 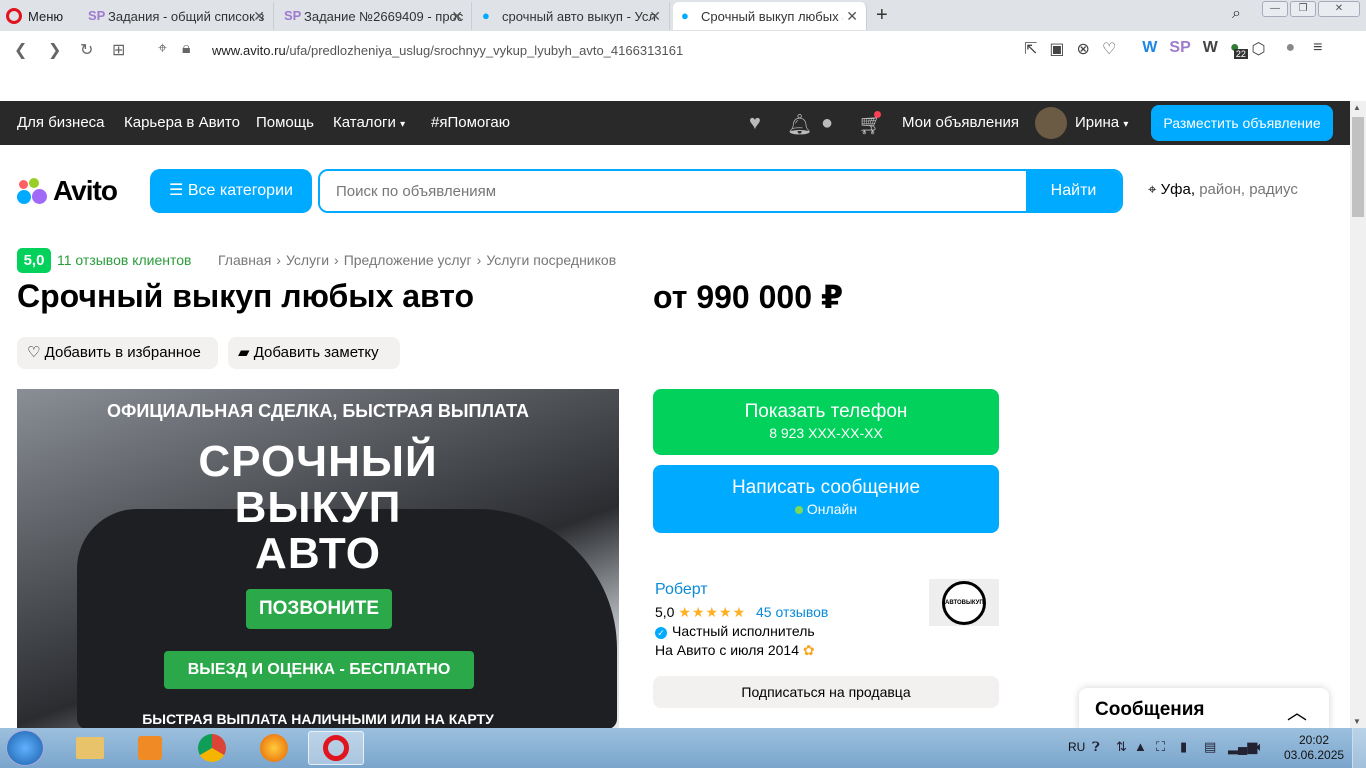 I want to click on opera-icon, so click(x=336, y=748).